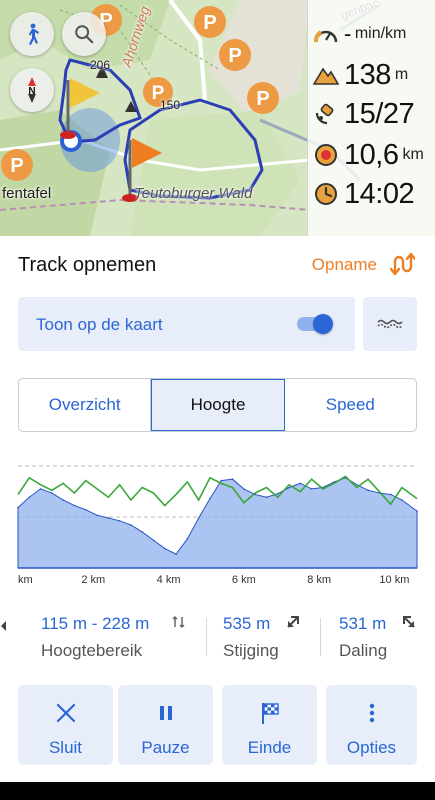  I want to click on chart-series-area, so click(217, 523).